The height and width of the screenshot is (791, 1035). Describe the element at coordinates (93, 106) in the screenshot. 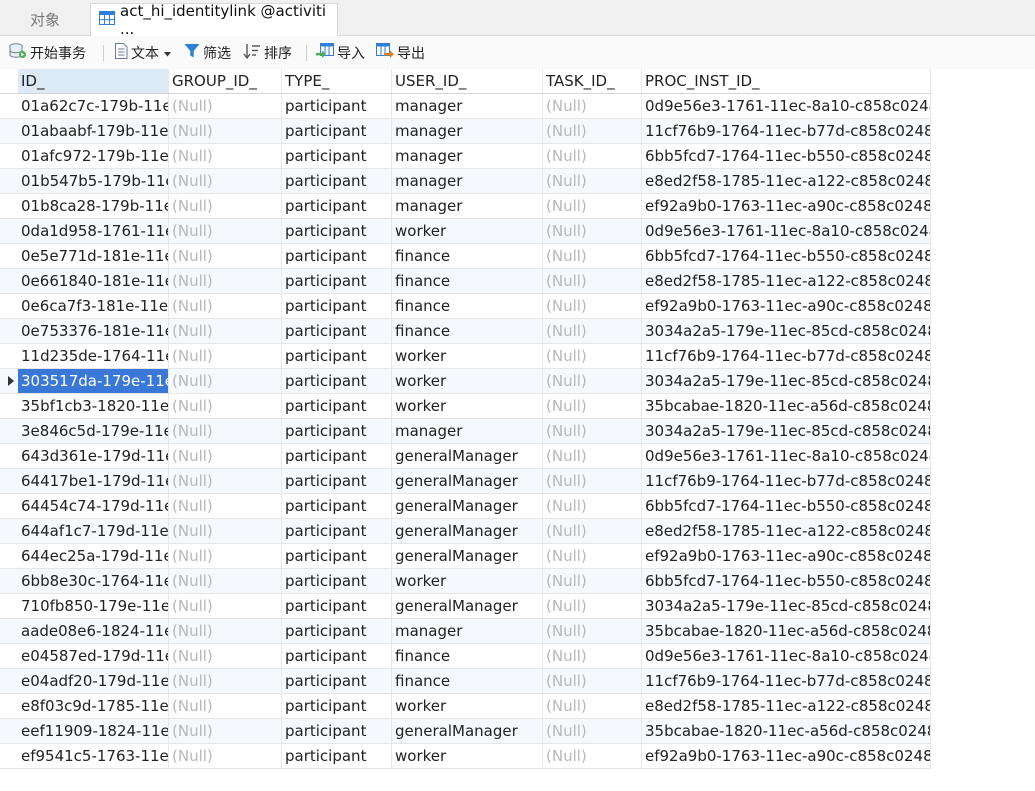

I see `cell-id: 01a62c7c-179b-11ec` at that location.